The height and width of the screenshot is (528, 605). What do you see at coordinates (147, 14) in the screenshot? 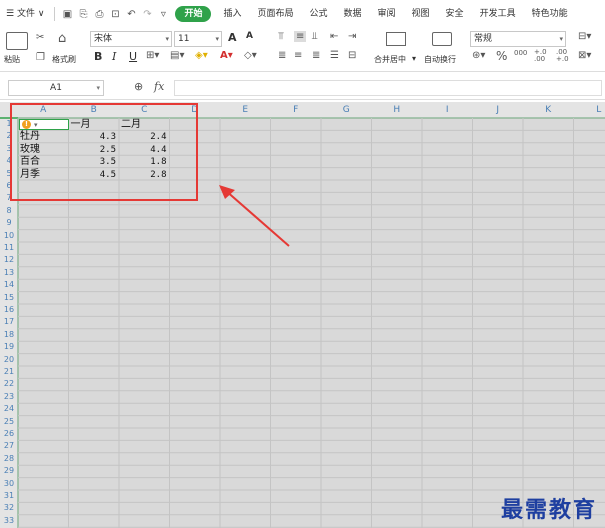
I see `redo-icon: ↷` at bounding box center [147, 14].